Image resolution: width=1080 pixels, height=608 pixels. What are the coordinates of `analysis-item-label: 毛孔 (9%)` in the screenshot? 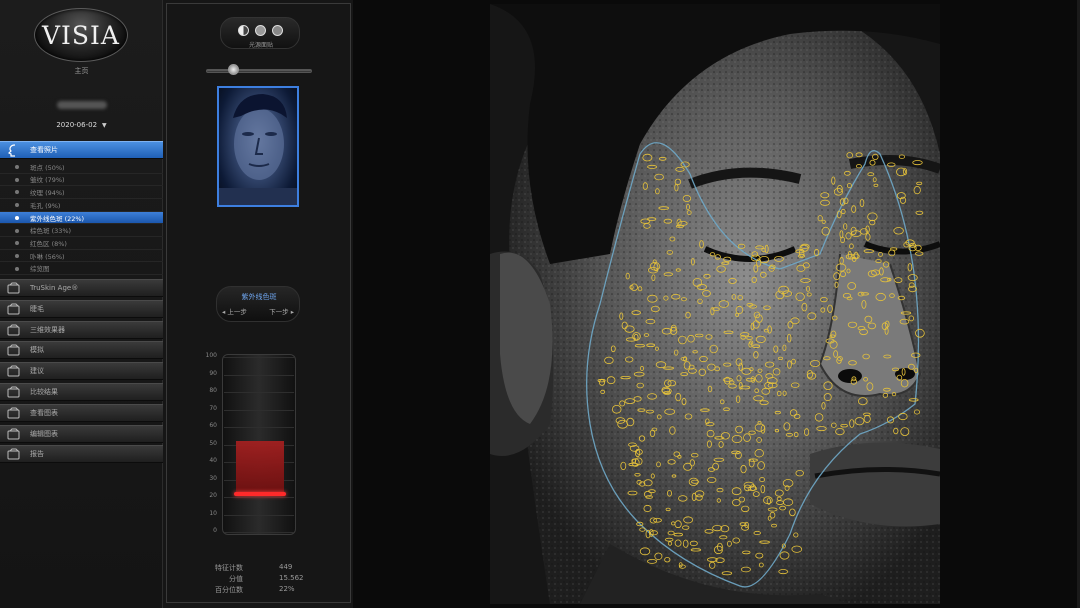 It's located at (45, 205).